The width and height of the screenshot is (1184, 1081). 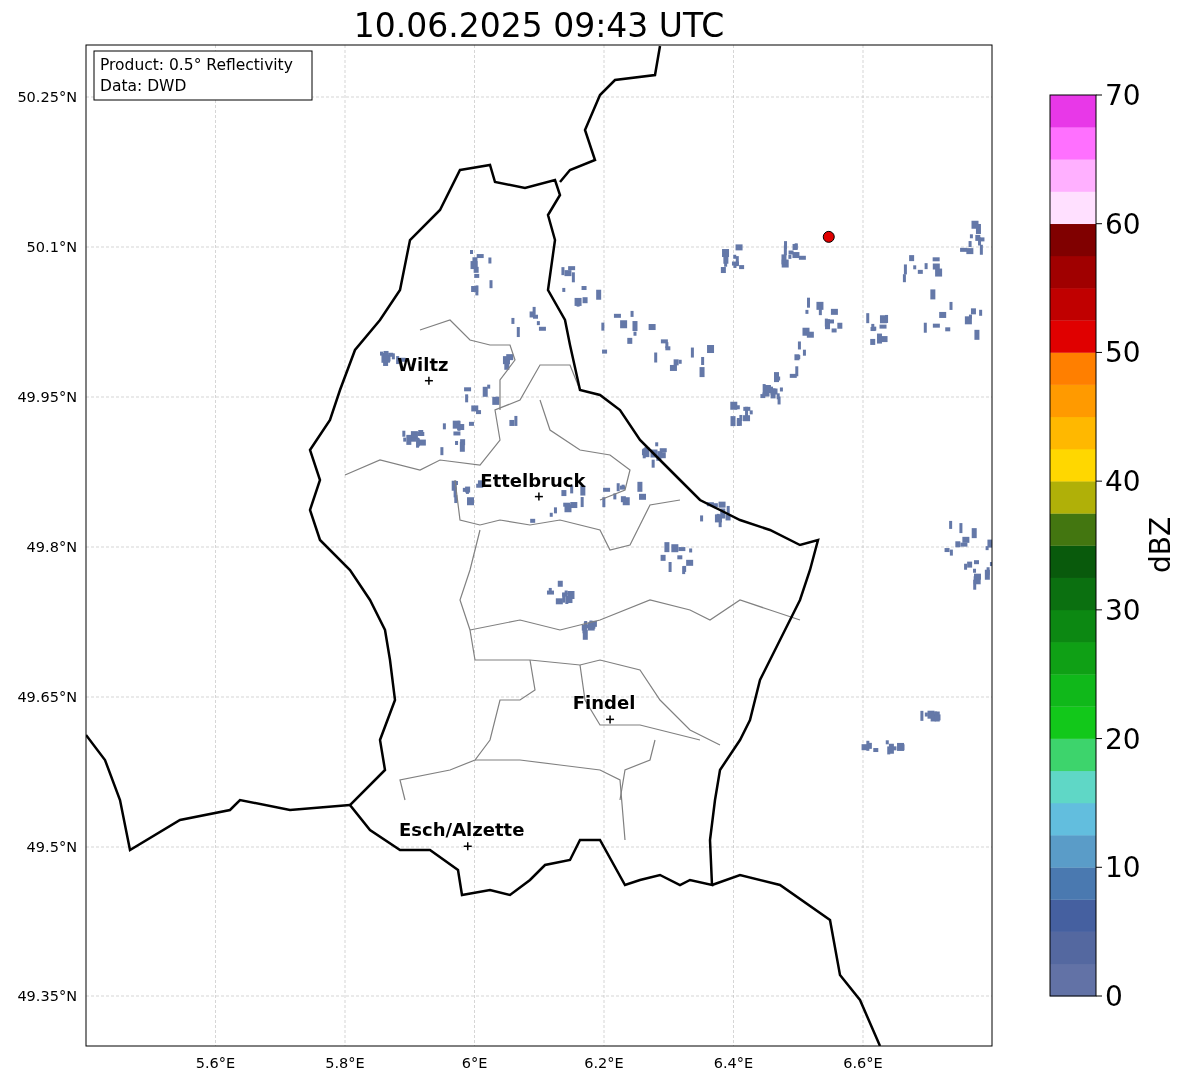 I want to click on latitude-label: 49.8°N, so click(x=51, y=547).